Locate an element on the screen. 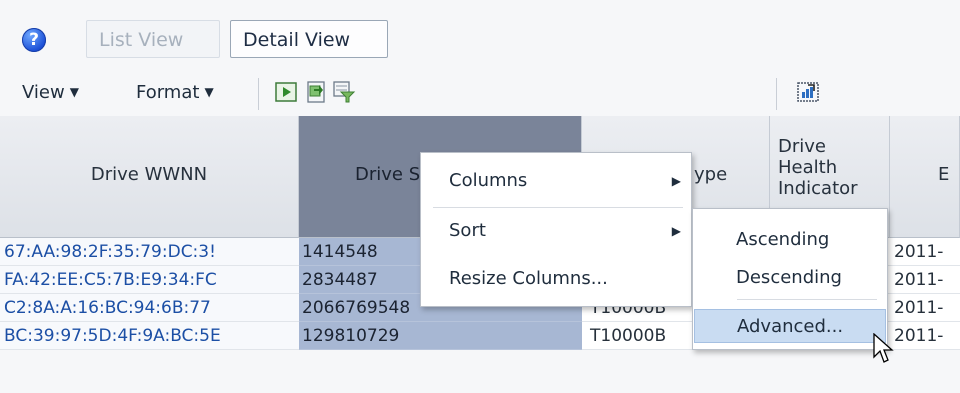 The width and height of the screenshot is (960, 393). help-icon: ? is located at coordinates (34, 40).